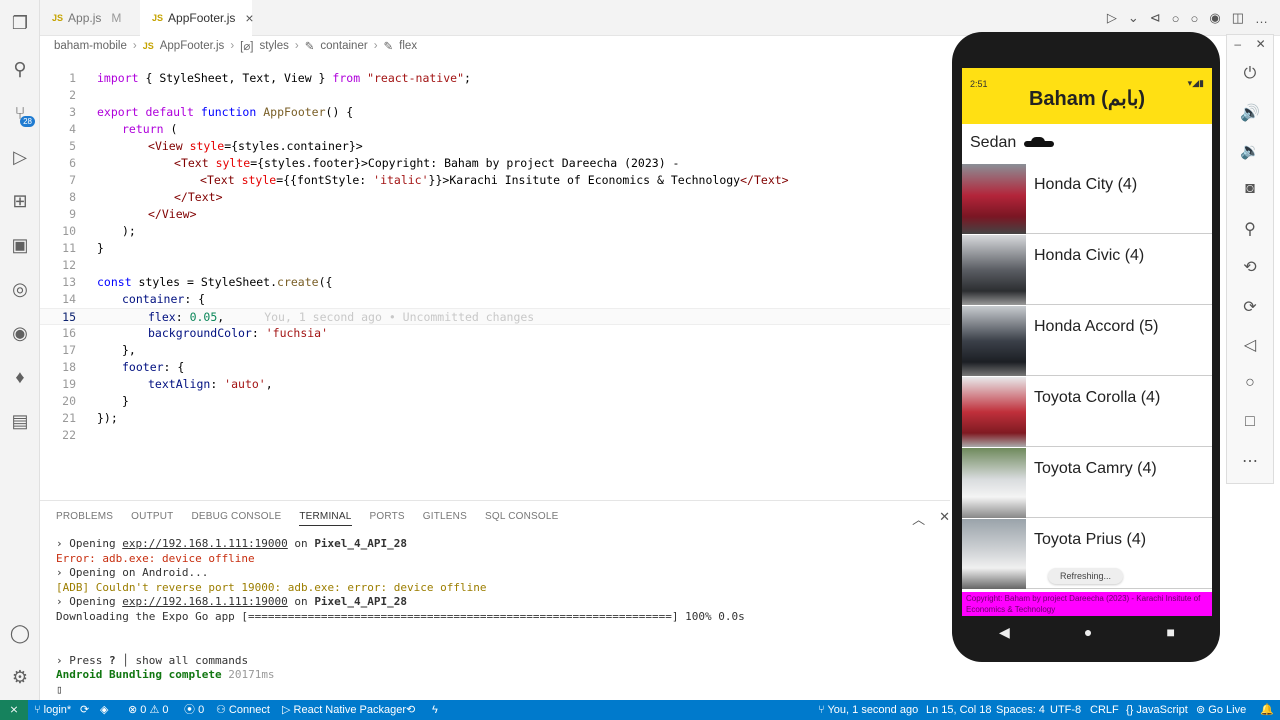 The image size is (1280, 720). Describe the element at coordinates (1176, 18) in the screenshot. I see `previous-change-icon: ○` at that location.